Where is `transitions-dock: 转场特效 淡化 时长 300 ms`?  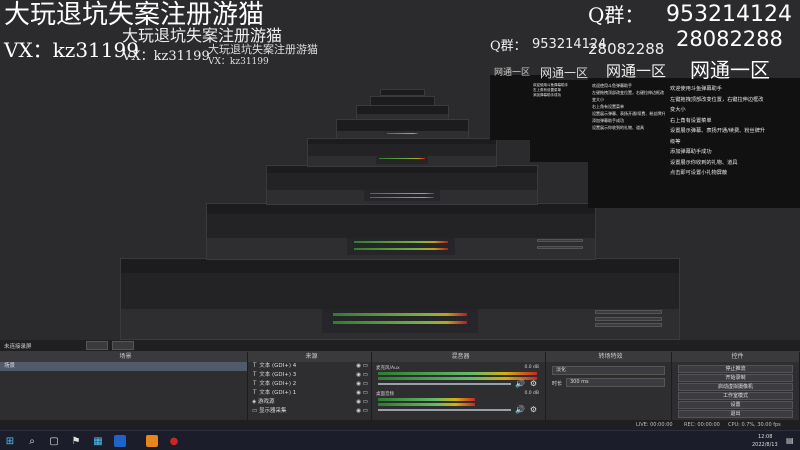 transitions-dock: 转场特效 淡化 时长 300 ms is located at coordinates (609, 391).